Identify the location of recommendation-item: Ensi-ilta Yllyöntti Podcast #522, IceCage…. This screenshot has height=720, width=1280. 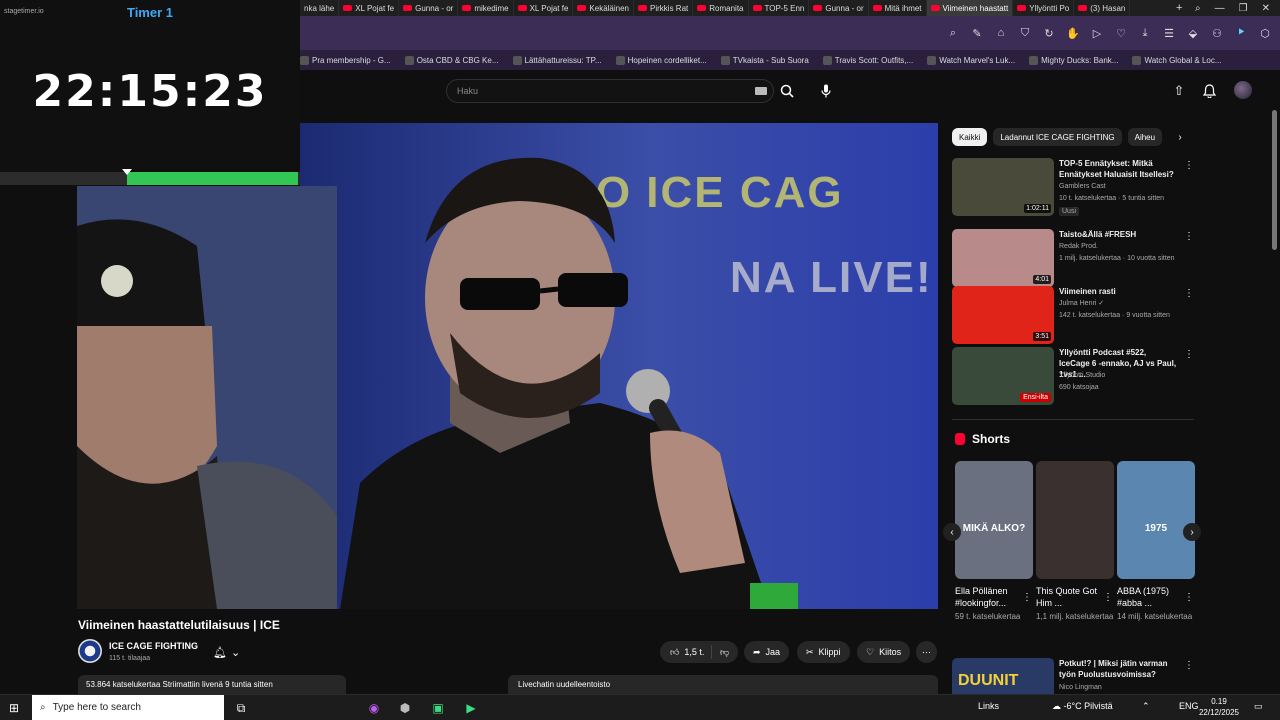
(1073, 376).